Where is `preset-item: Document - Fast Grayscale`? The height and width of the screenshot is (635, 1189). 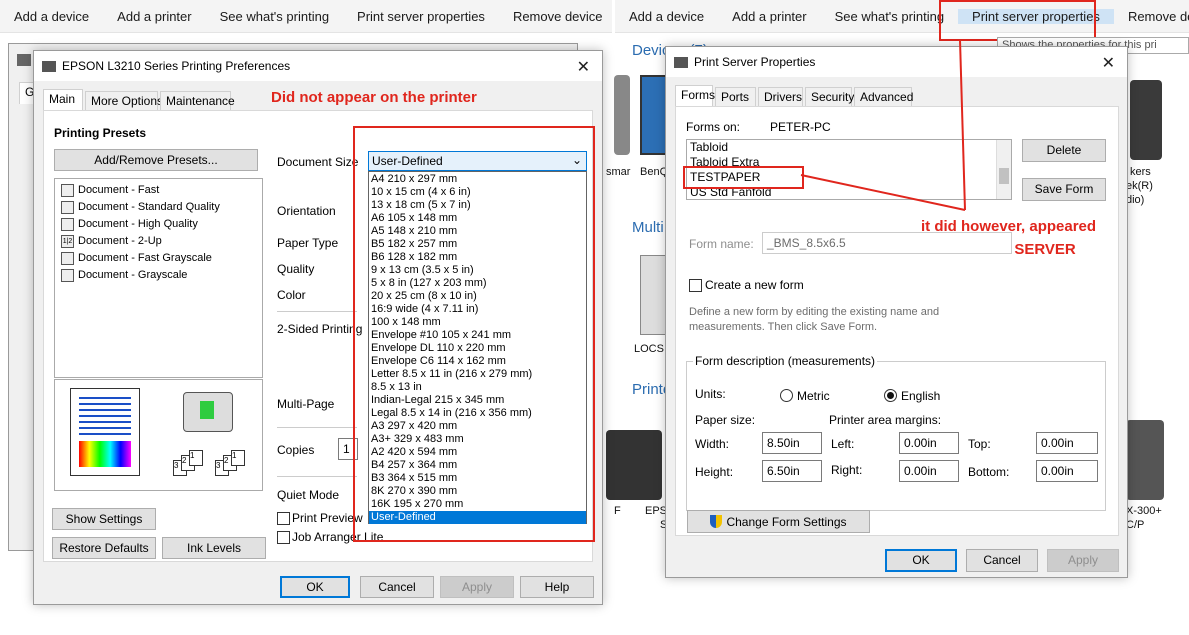 preset-item: Document - Fast Grayscale is located at coordinates (158, 258).